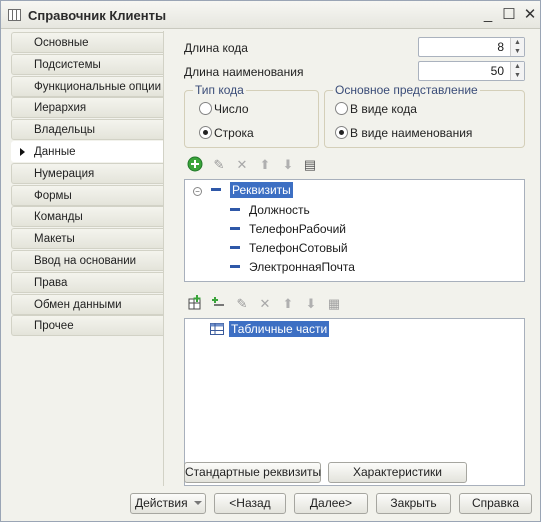 This screenshot has width=541, height=522. I want to click on tree-root-attributes: Реквизиты, so click(252, 190).